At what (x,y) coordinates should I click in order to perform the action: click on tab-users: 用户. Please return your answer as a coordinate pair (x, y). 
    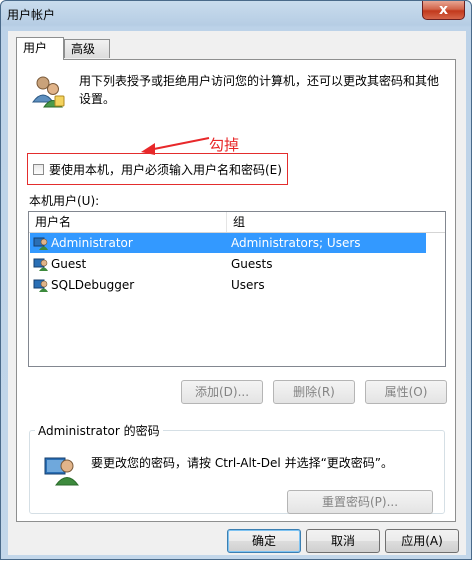
    Looking at the image, I should click on (40, 48).